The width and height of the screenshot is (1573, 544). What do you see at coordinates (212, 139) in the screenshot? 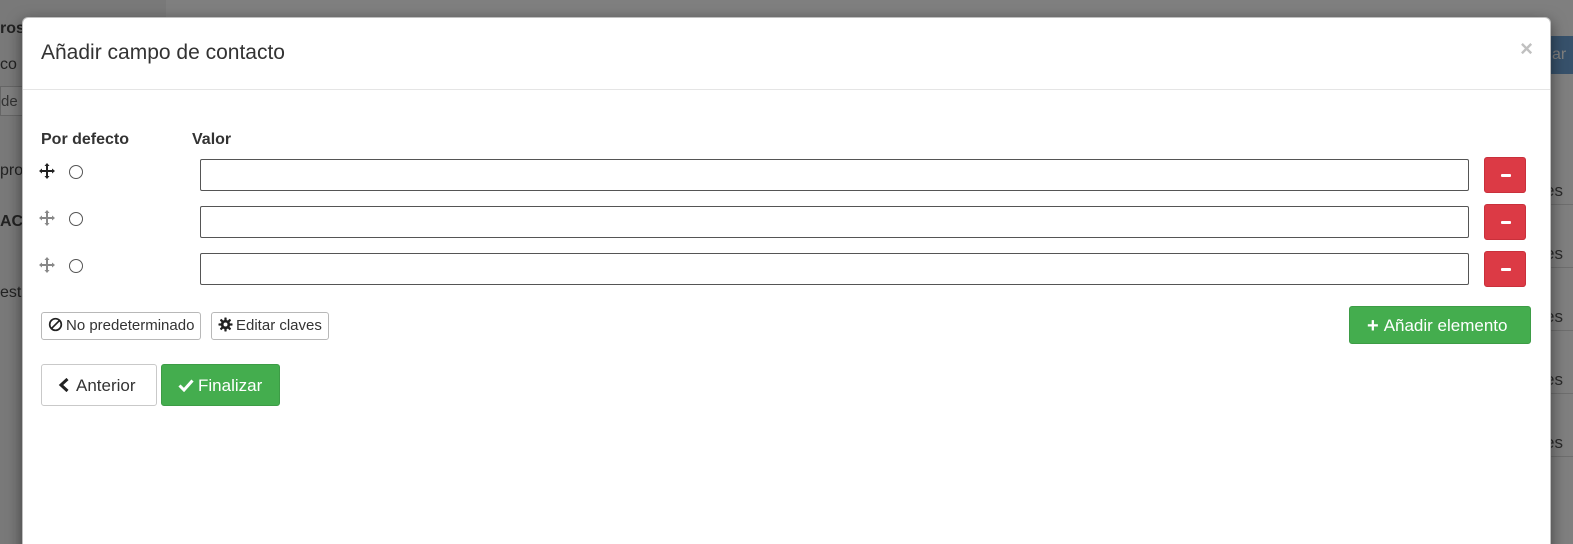
I see `column-header-value: Valor` at bounding box center [212, 139].